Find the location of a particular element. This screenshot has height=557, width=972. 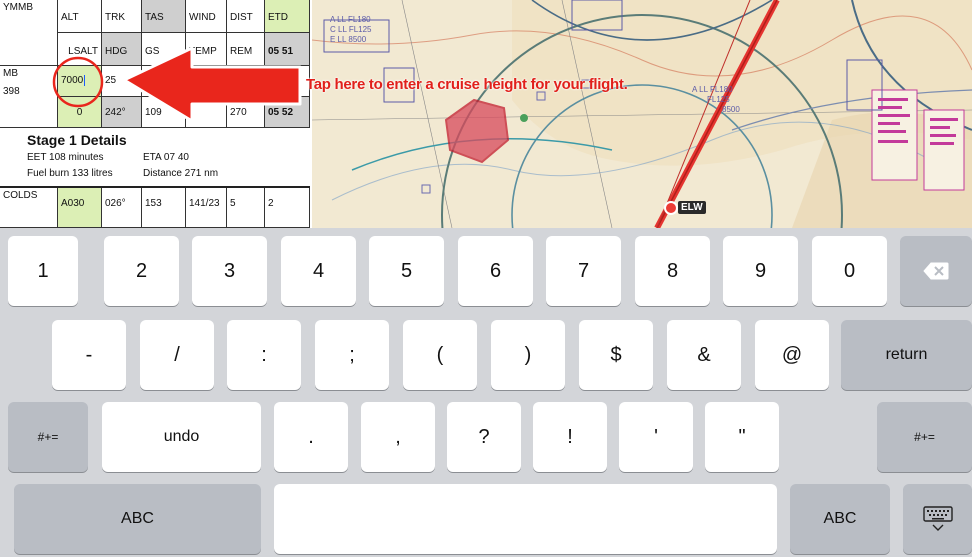

col-alt: ALT is located at coordinates (80, 16).